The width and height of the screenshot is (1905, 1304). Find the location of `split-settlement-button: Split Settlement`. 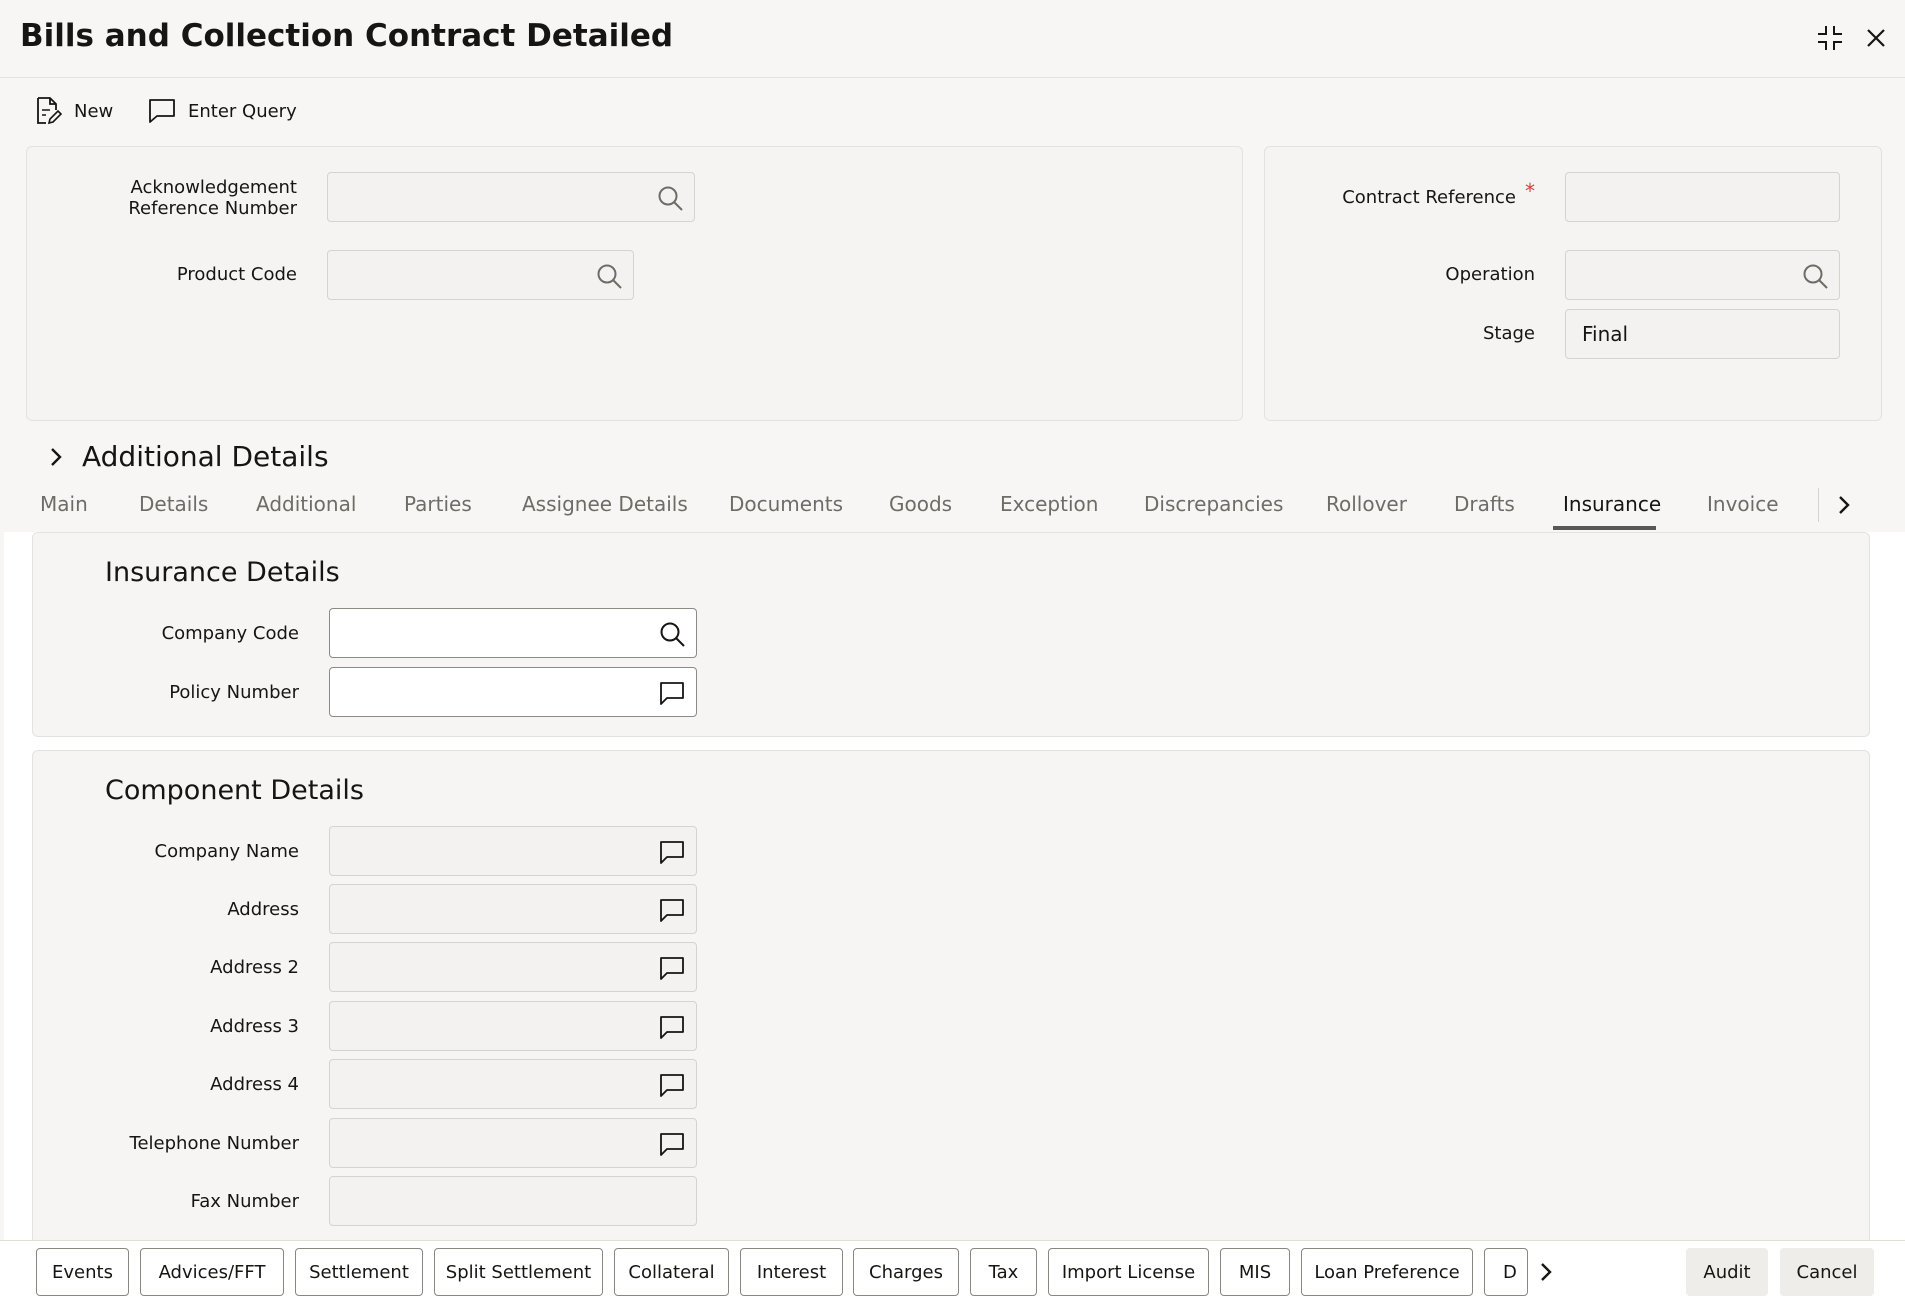

split-settlement-button: Split Settlement is located at coordinates (518, 1272).